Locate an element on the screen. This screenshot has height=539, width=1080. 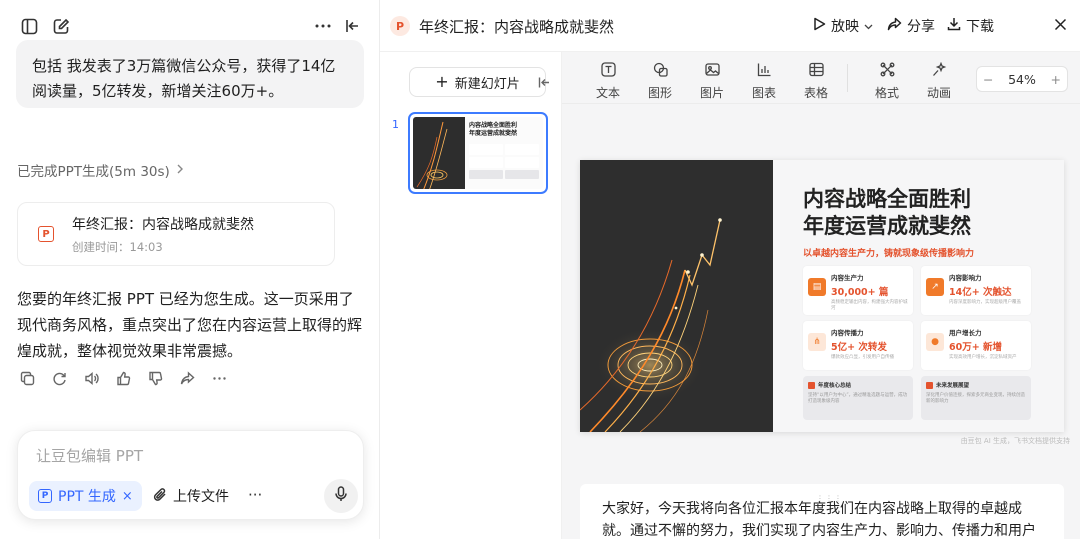
ppt-chip-icon: P is located at coordinates (45, 496).